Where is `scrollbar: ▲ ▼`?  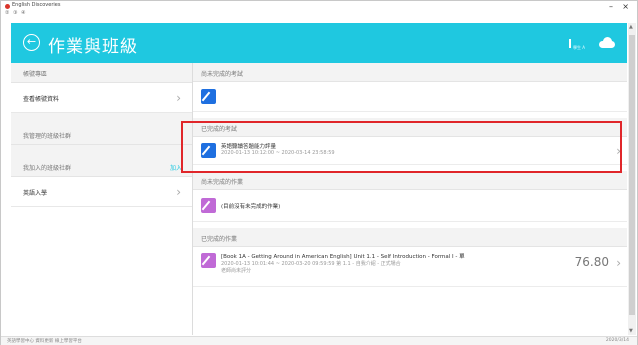 scrollbar: ▲ ▼ is located at coordinates (632, 179).